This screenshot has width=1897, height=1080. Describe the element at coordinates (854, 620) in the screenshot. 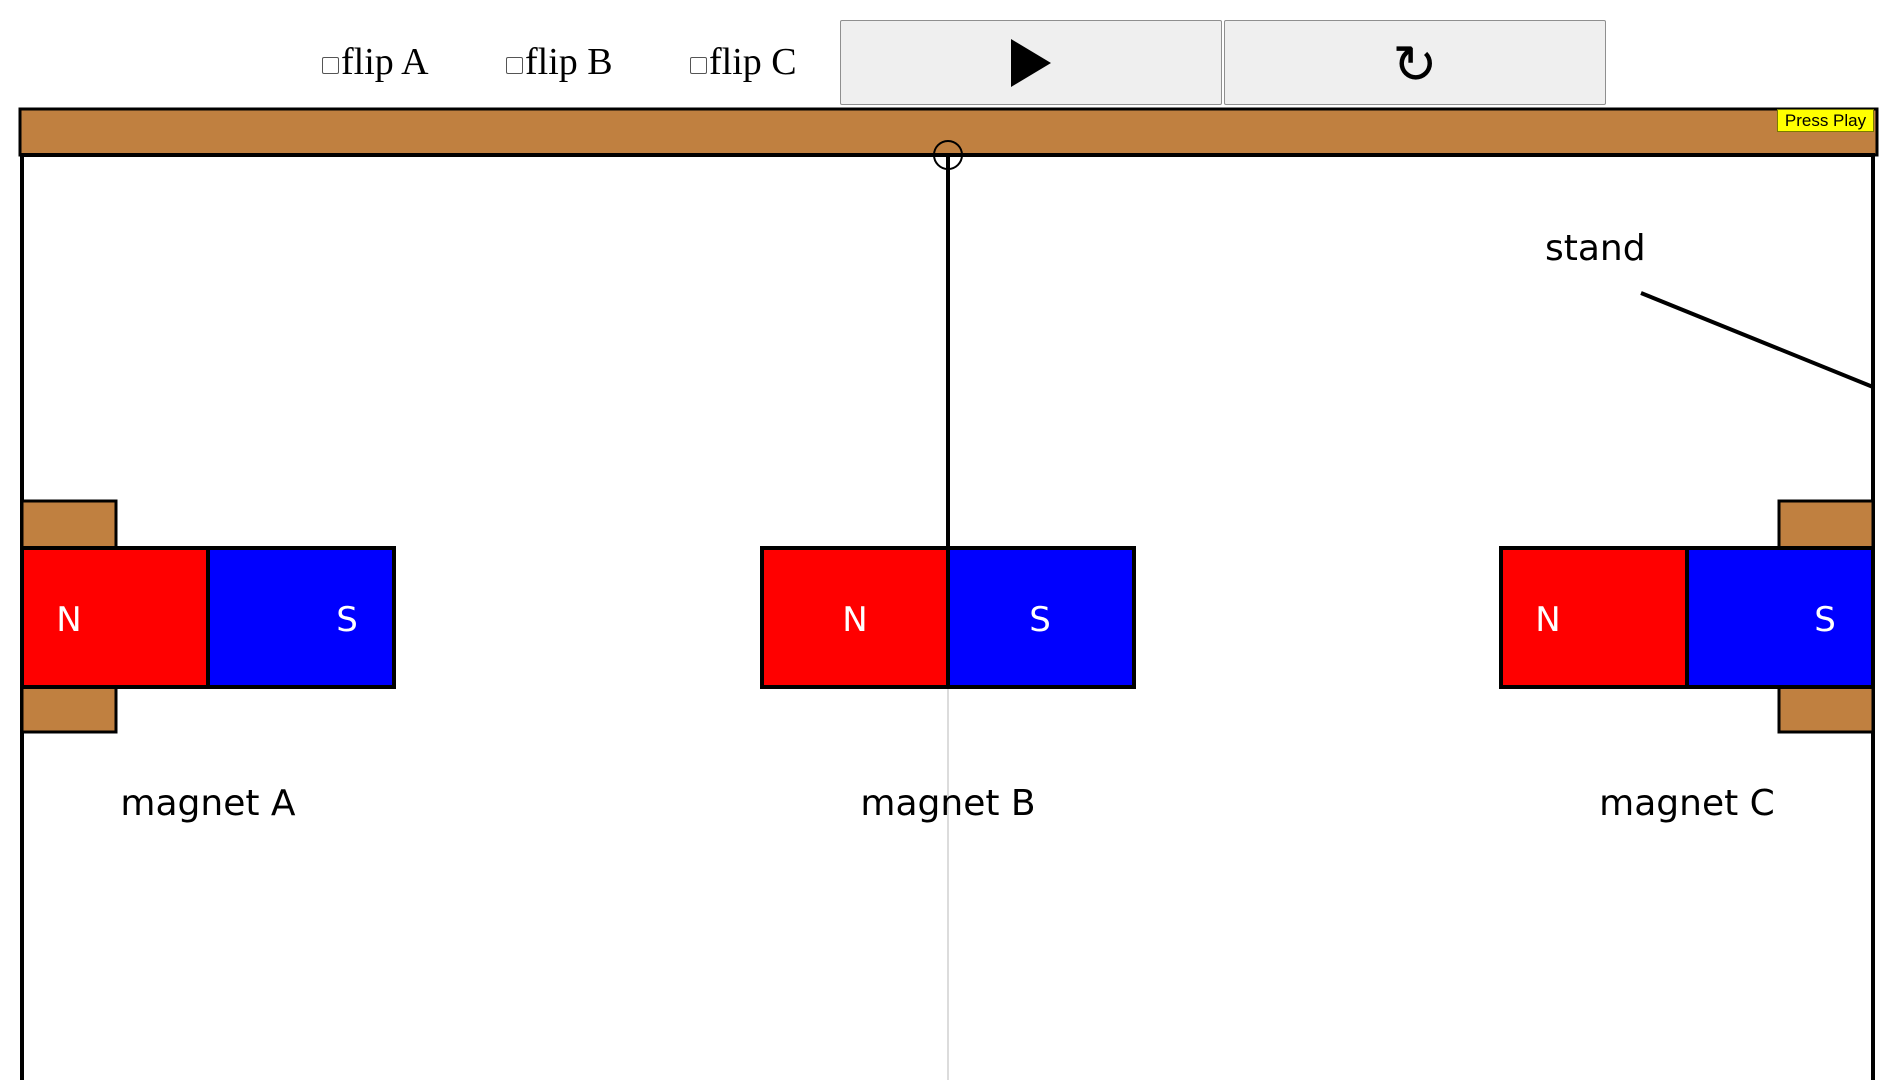

I see `magnet-b-north-label: N` at that location.